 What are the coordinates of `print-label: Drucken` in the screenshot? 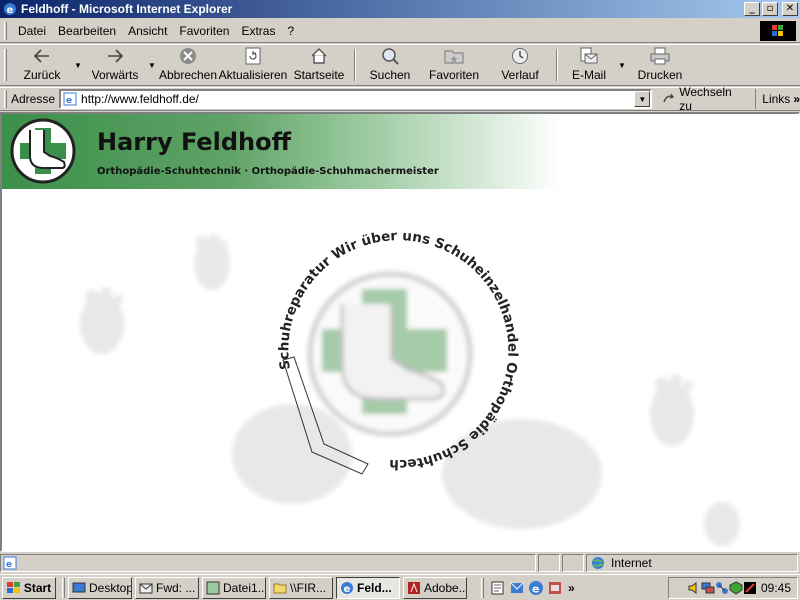 It's located at (660, 75).